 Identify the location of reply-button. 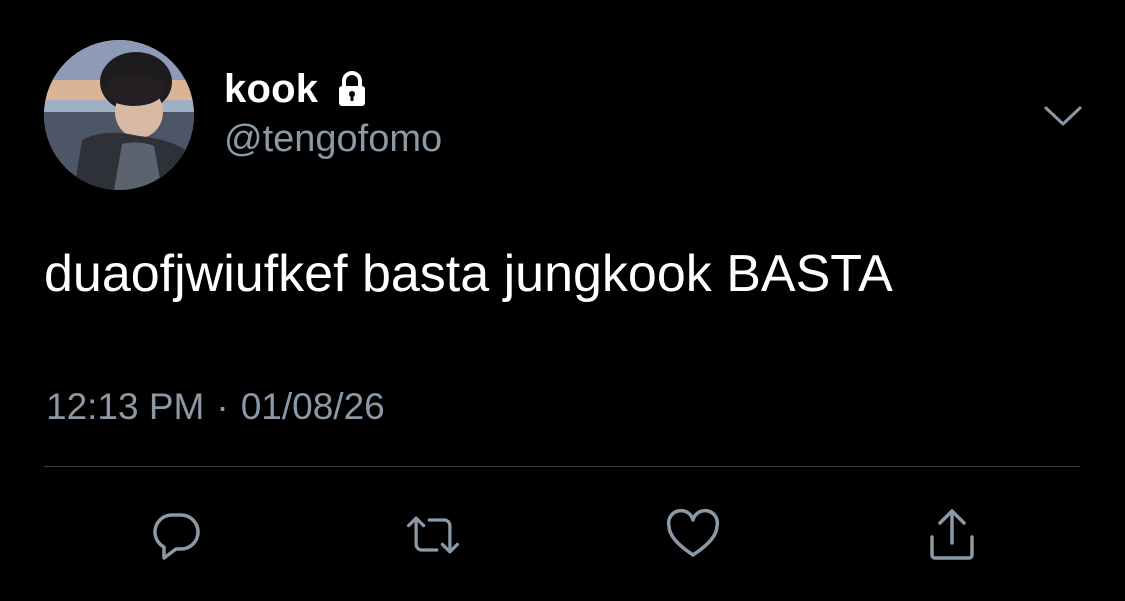
(176, 535).